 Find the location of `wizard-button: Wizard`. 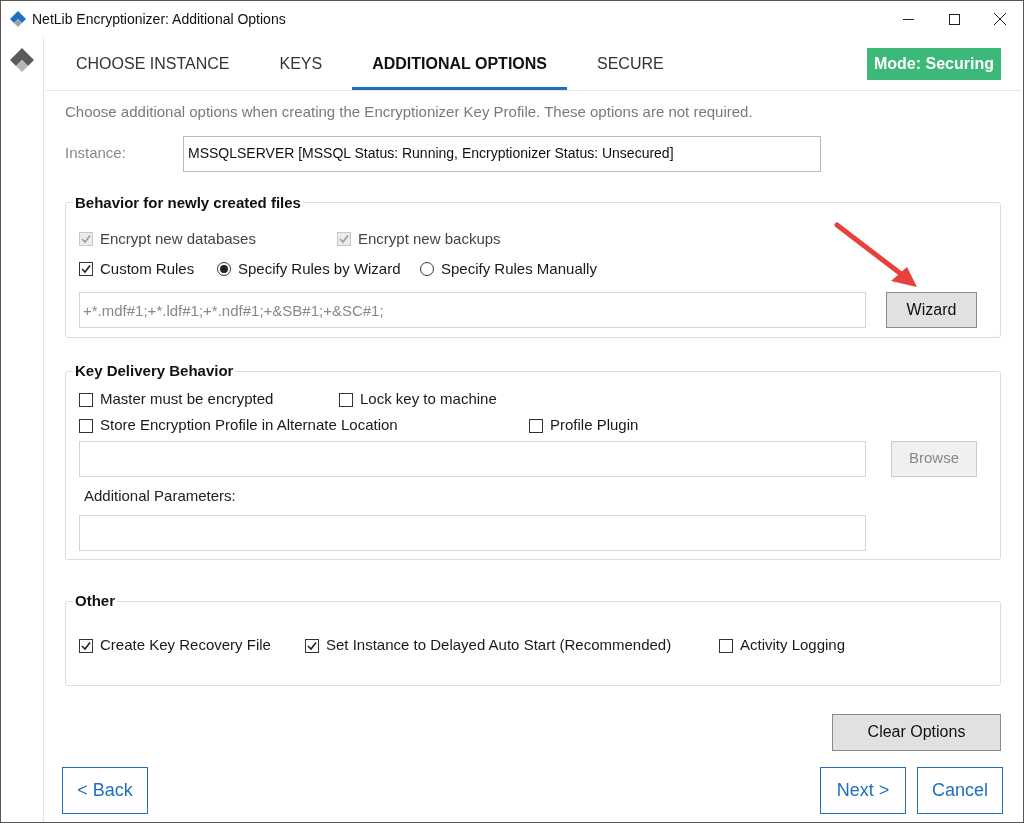

wizard-button: Wizard is located at coordinates (931, 310).